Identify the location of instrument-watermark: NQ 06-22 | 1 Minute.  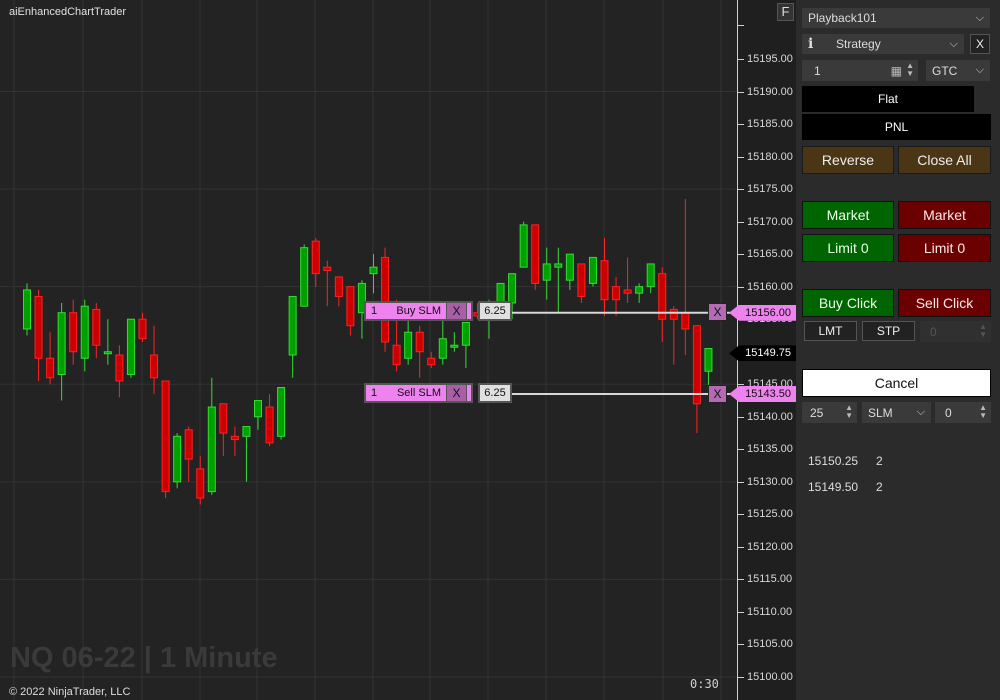
(144, 658).